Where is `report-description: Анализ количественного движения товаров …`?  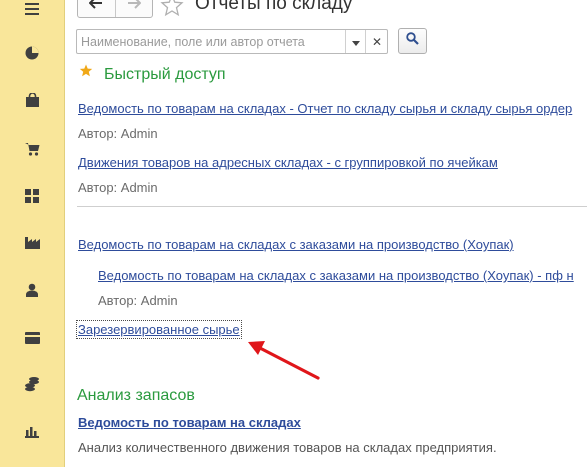 report-description: Анализ количественного движения товаров … is located at coordinates (287, 447).